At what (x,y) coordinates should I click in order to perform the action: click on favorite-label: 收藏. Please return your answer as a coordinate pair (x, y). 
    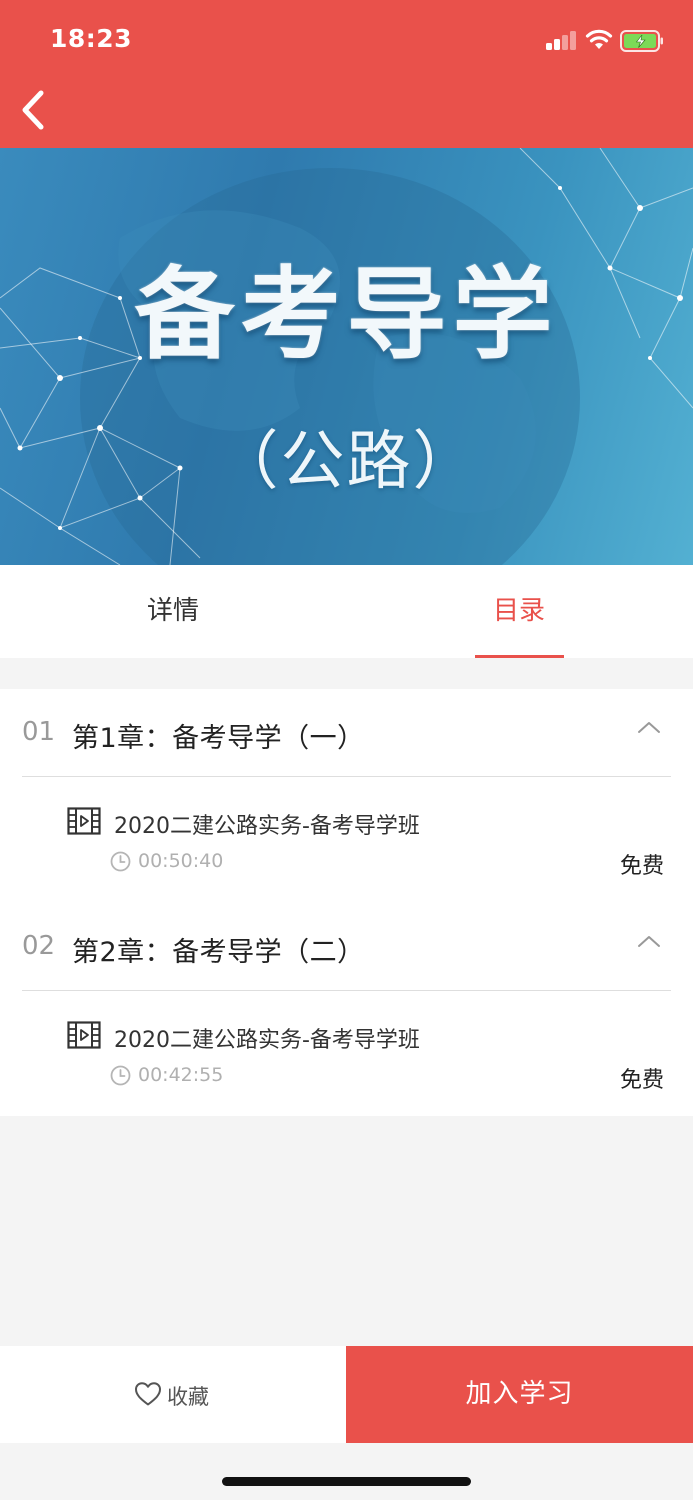
    Looking at the image, I should click on (188, 1397).